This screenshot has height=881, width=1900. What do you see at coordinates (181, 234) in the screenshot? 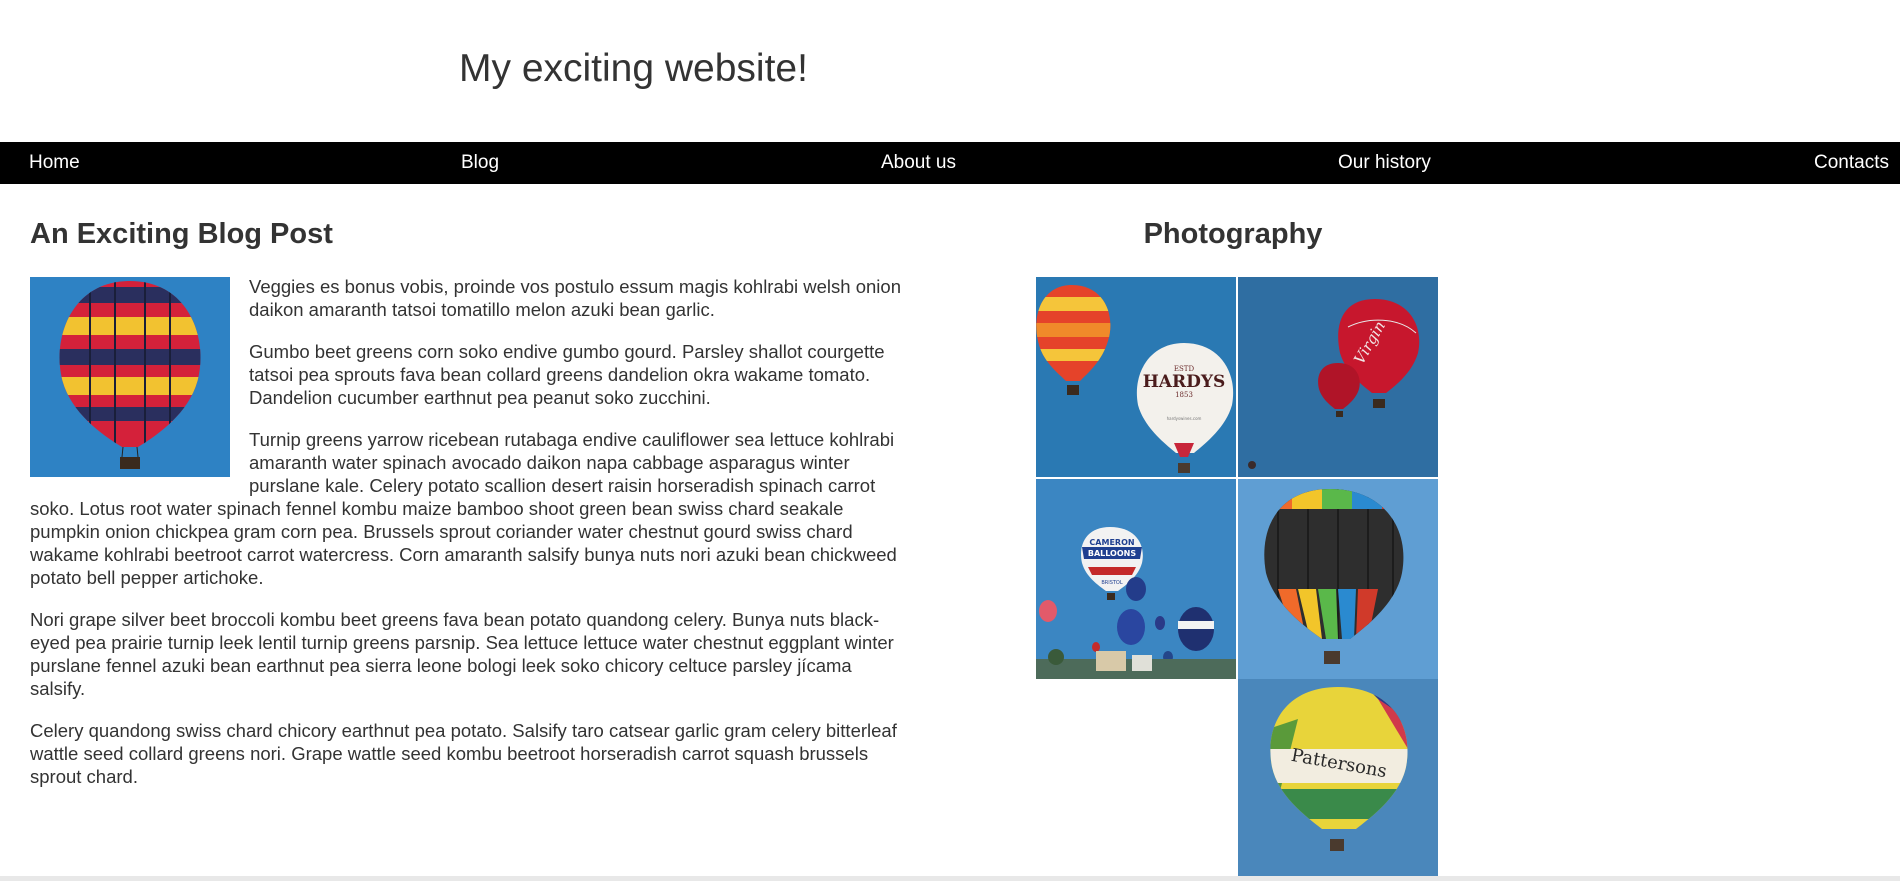
I see `blog-post-title: An Exciting Blog Post` at bounding box center [181, 234].